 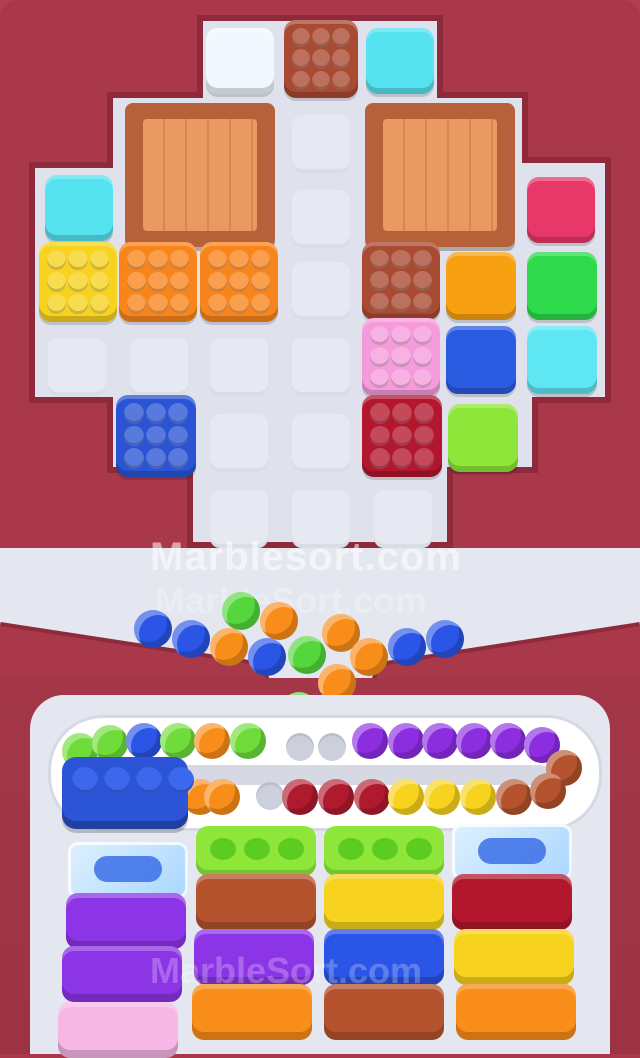 What do you see at coordinates (118, 1030) in the screenshot?
I see `pink-container` at bounding box center [118, 1030].